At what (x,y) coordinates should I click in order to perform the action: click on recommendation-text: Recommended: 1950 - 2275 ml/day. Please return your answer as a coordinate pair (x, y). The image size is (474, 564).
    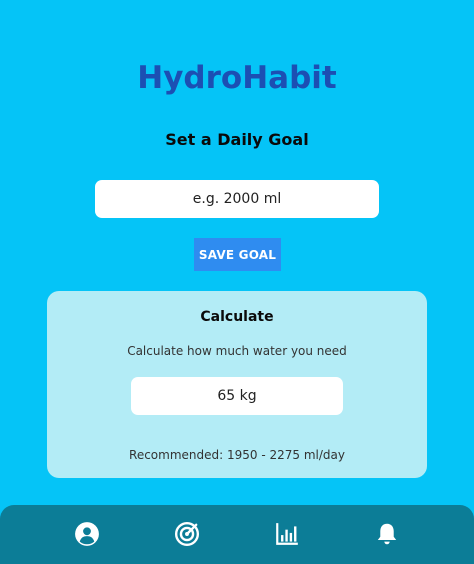
    Looking at the image, I should click on (237, 455).